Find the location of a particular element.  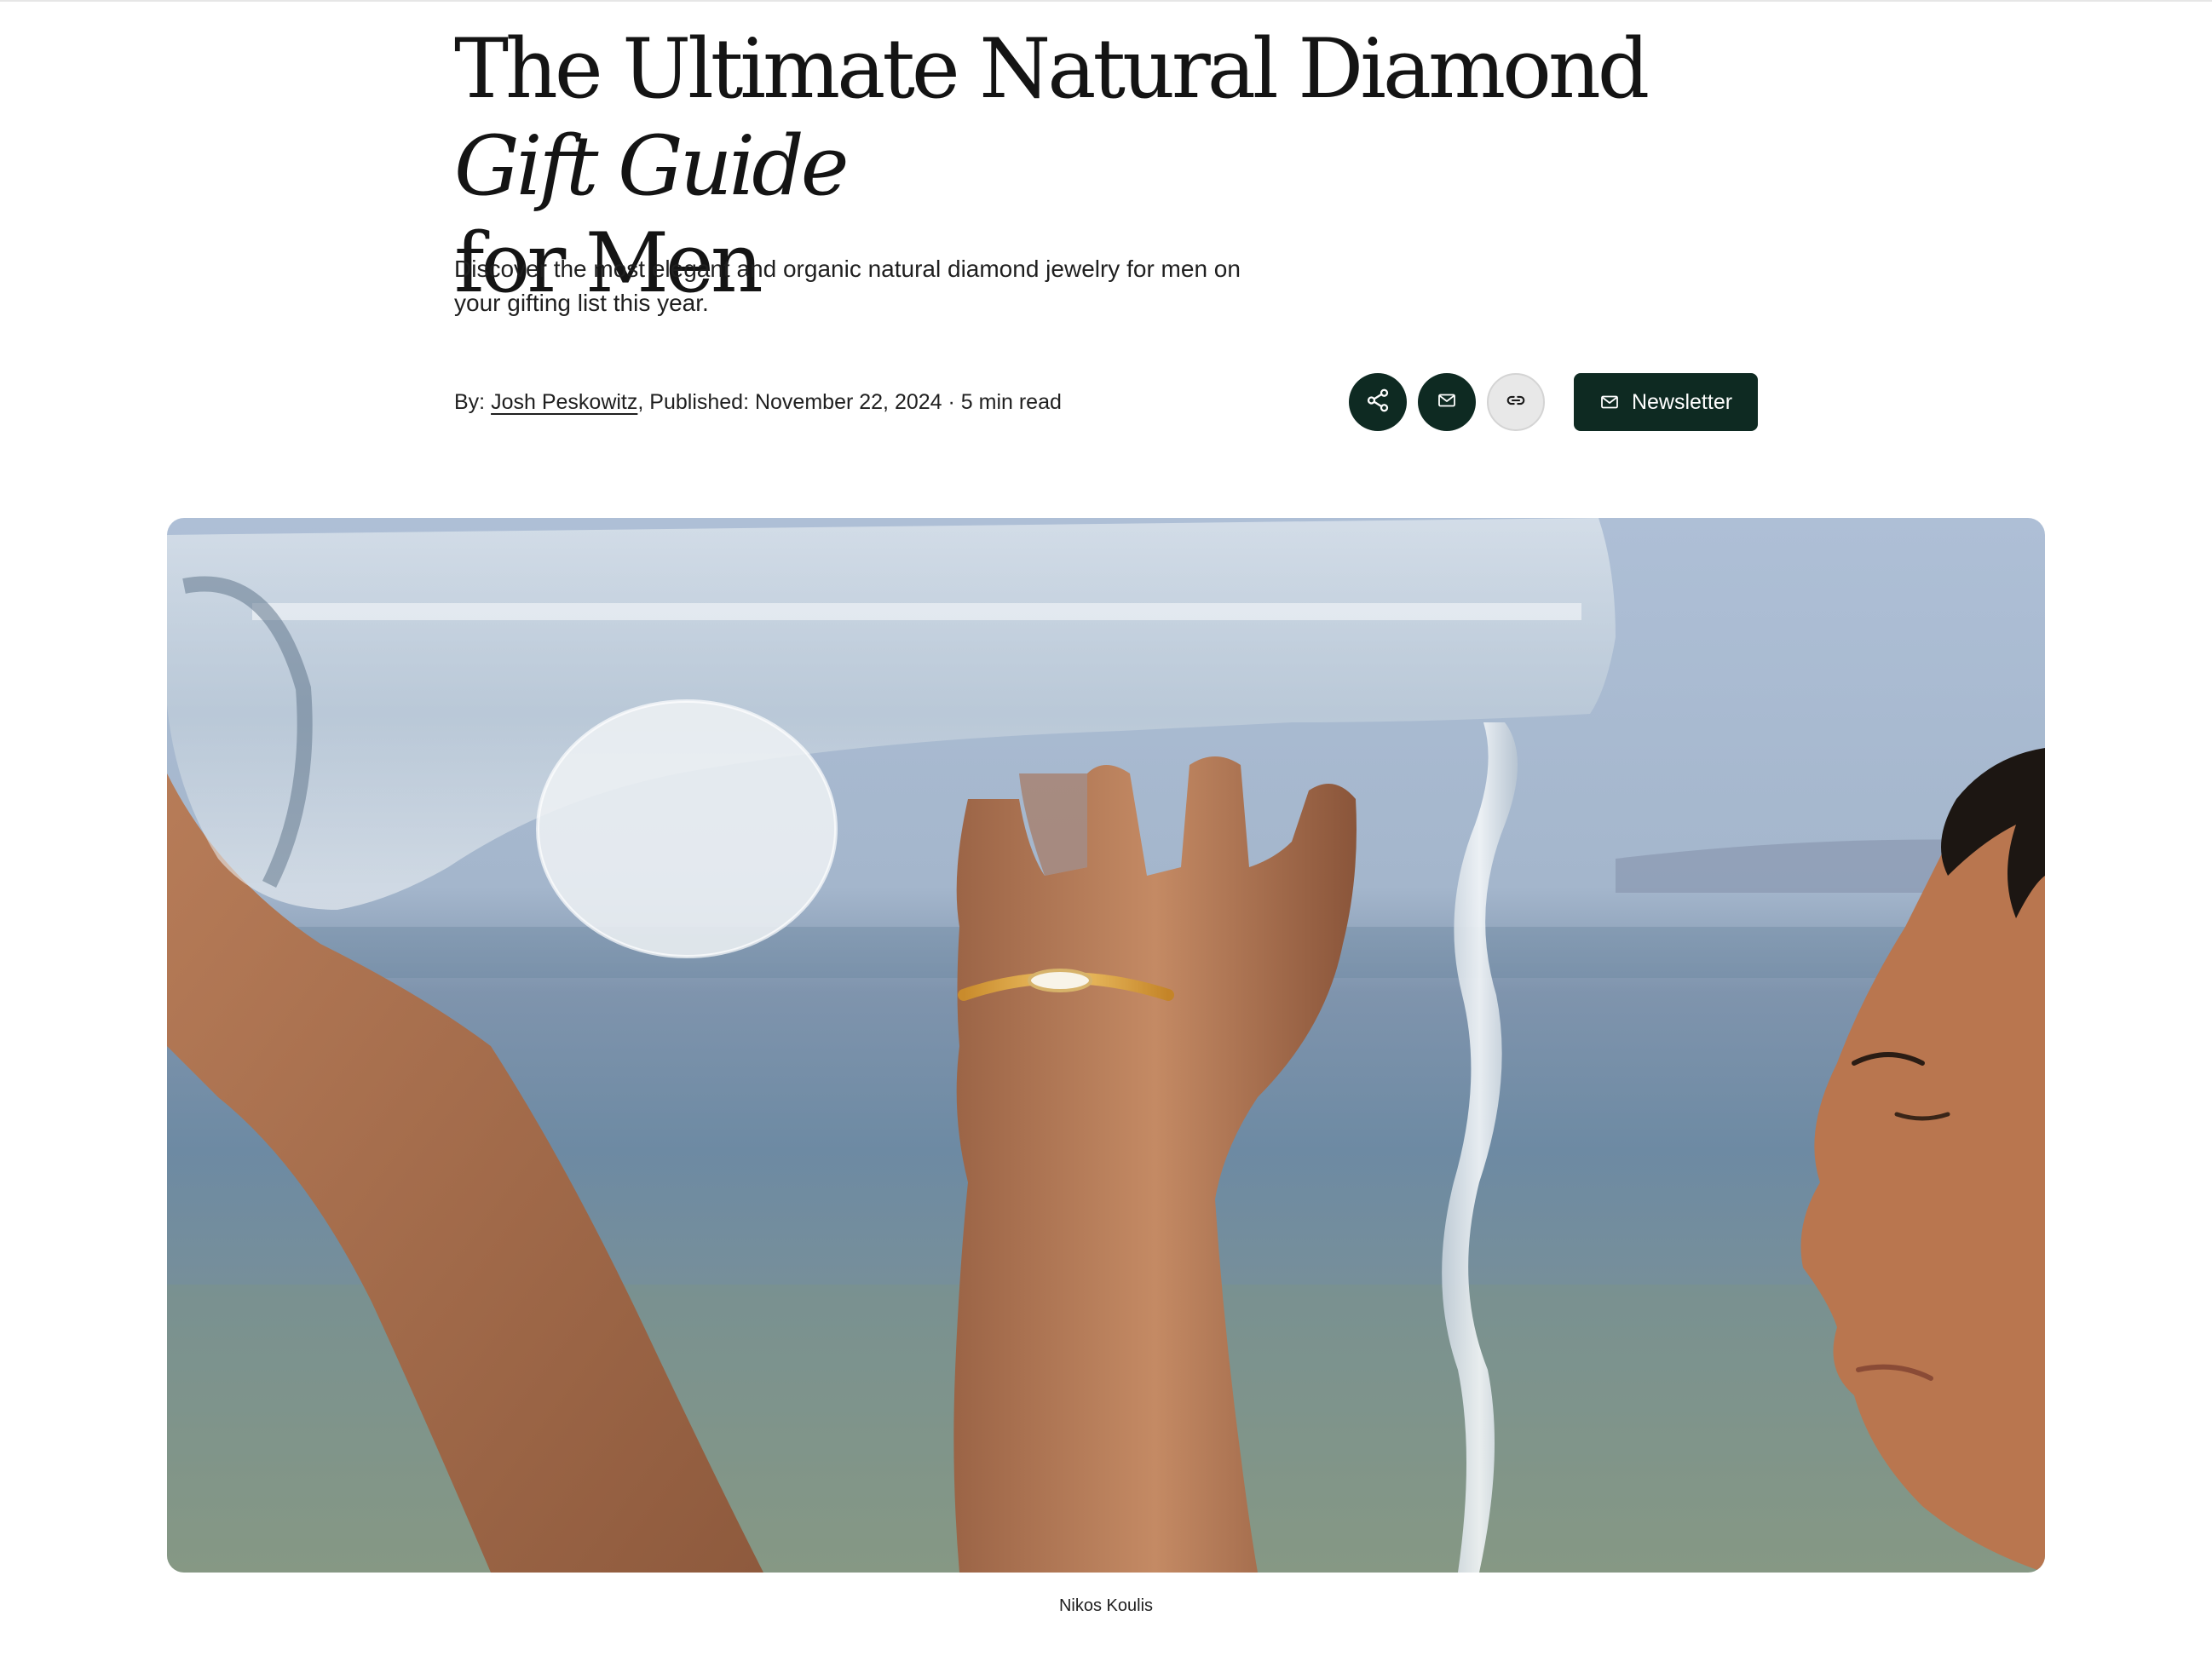

share-icon is located at coordinates (1378, 403).